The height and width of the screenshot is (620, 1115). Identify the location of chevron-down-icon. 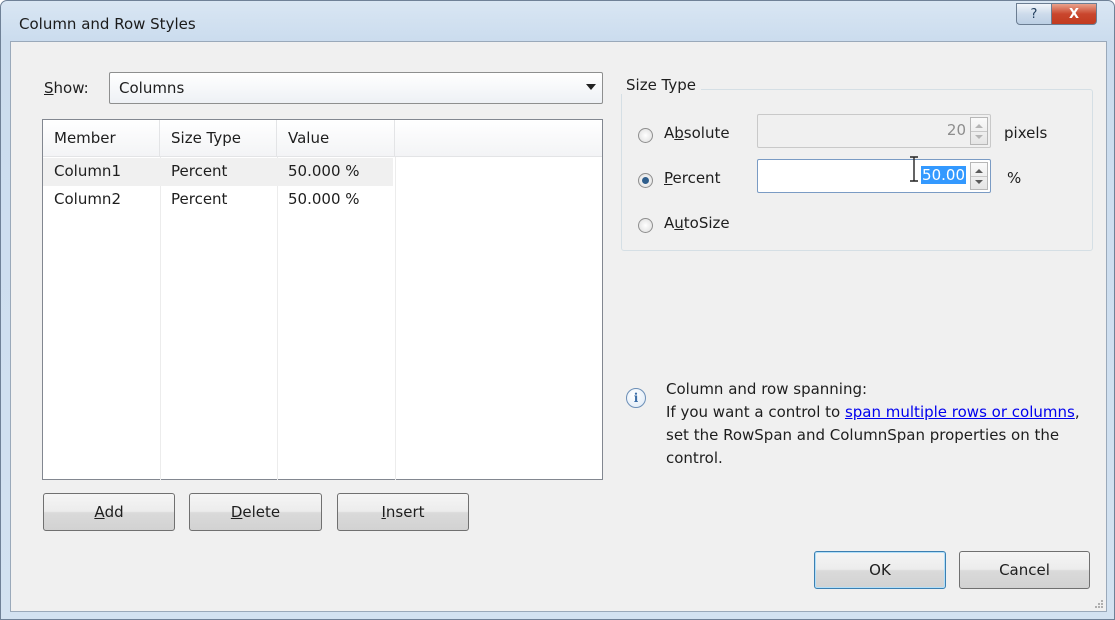
(591, 87).